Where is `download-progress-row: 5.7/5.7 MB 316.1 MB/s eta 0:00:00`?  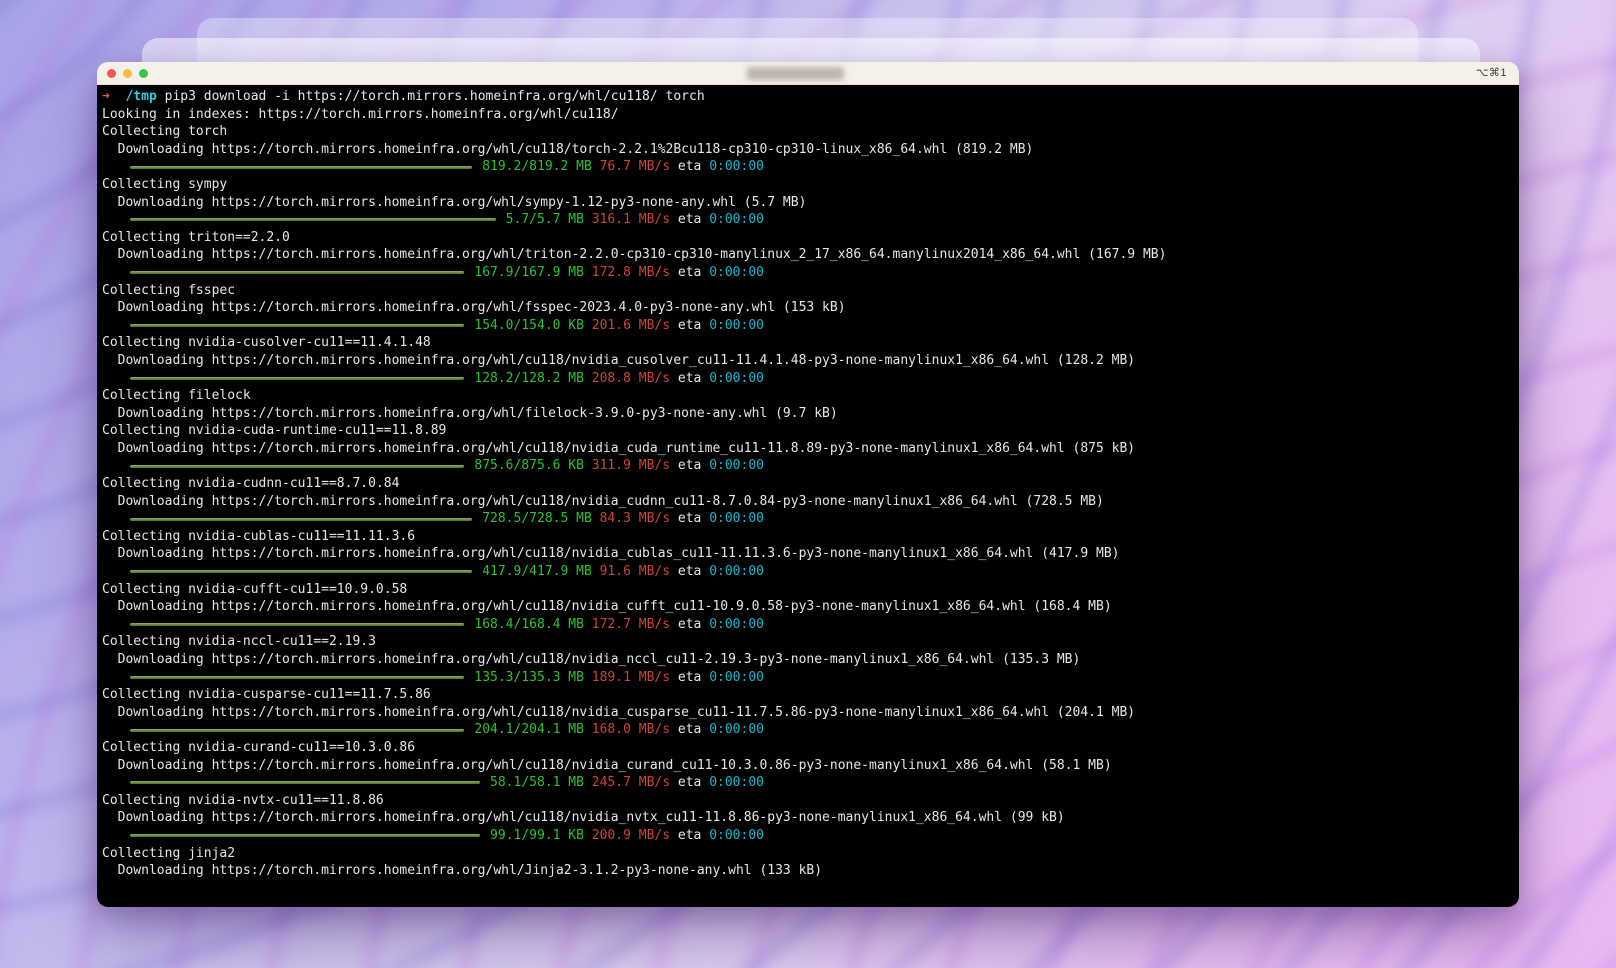
download-progress-row: 5.7/5.7 MB 316.1 MB/s eta 0:00:00 is located at coordinates (433, 220).